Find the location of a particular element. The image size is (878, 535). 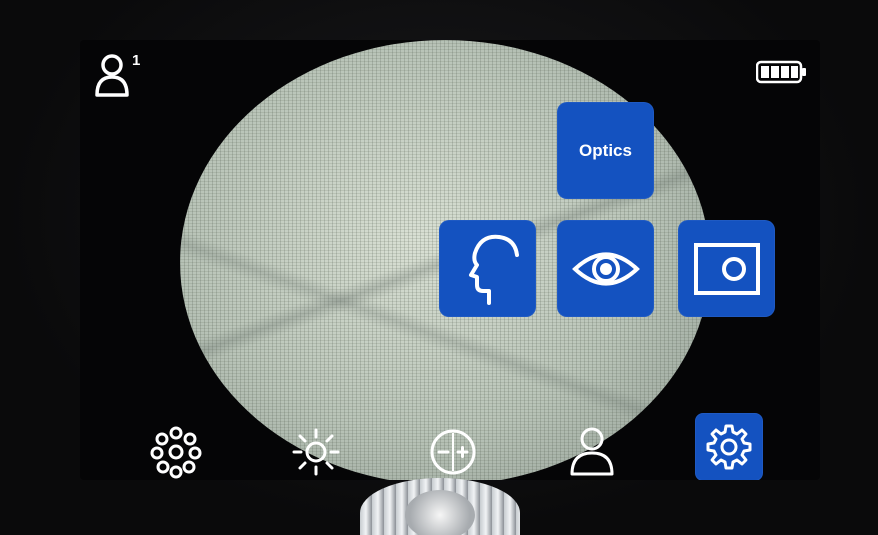

camera-frame-icon is located at coordinates (726, 268).